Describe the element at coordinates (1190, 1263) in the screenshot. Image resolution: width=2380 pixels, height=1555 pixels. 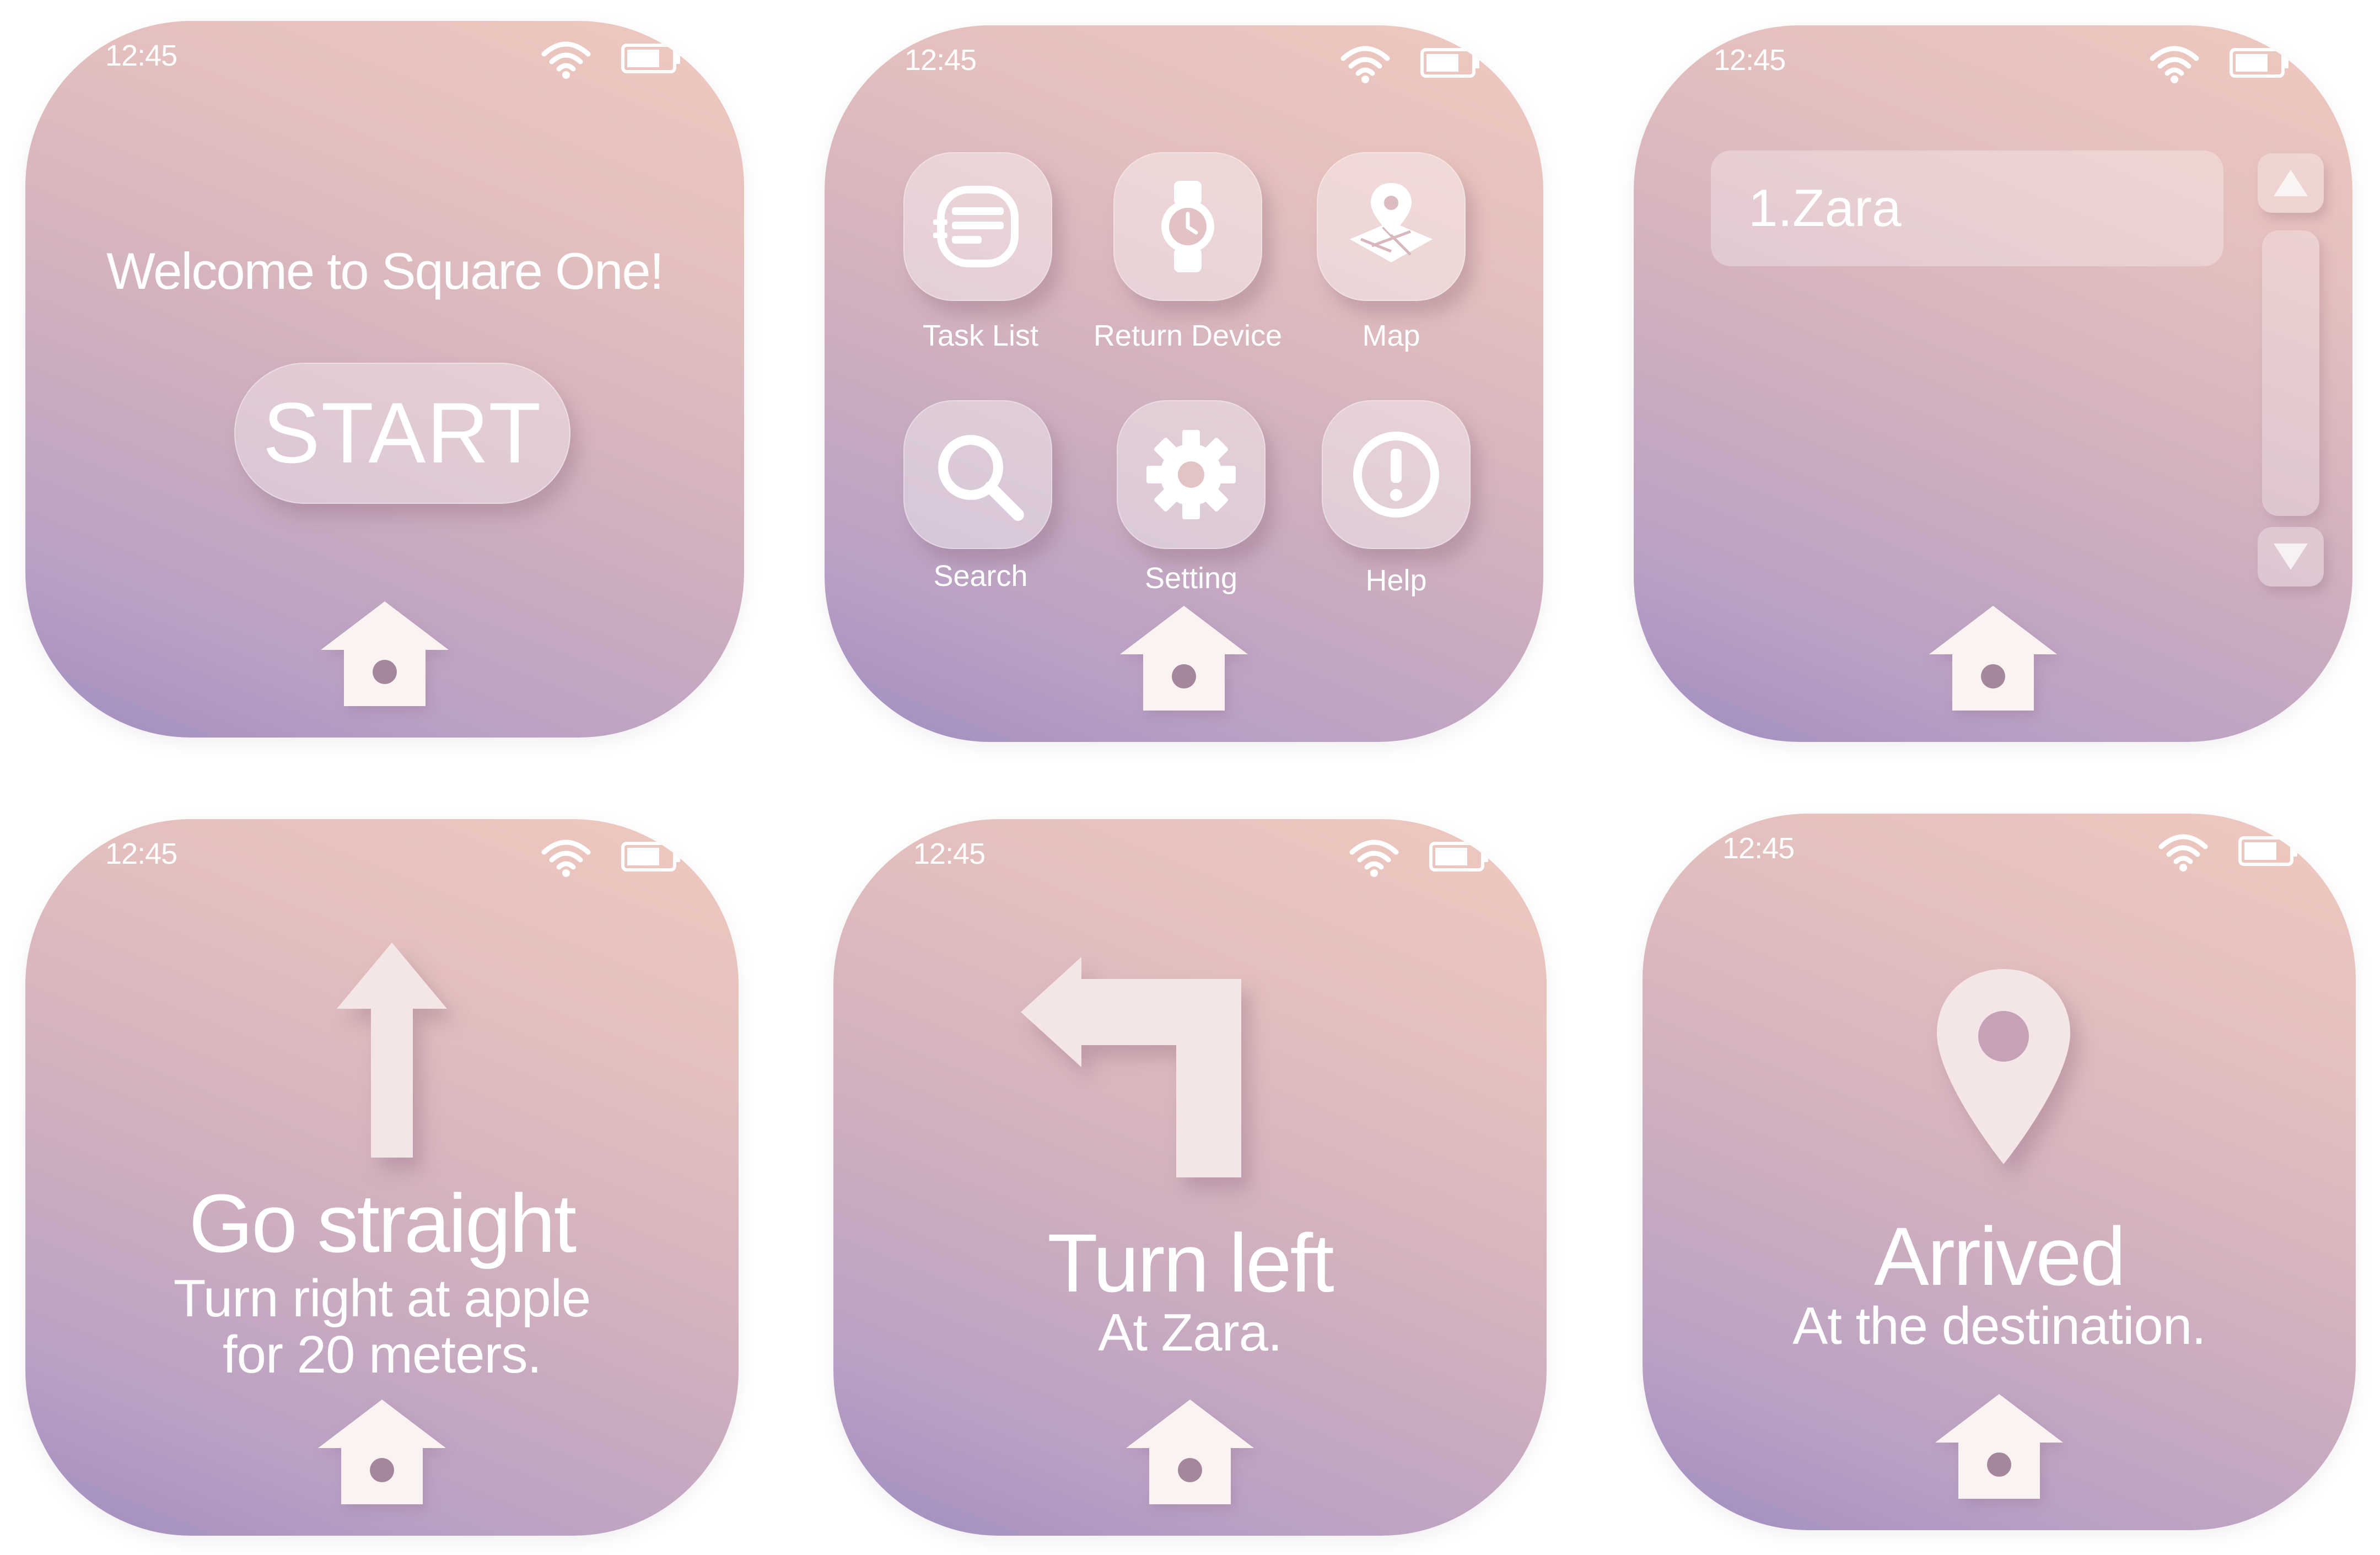
I see `instruction-title: Turn left` at that location.